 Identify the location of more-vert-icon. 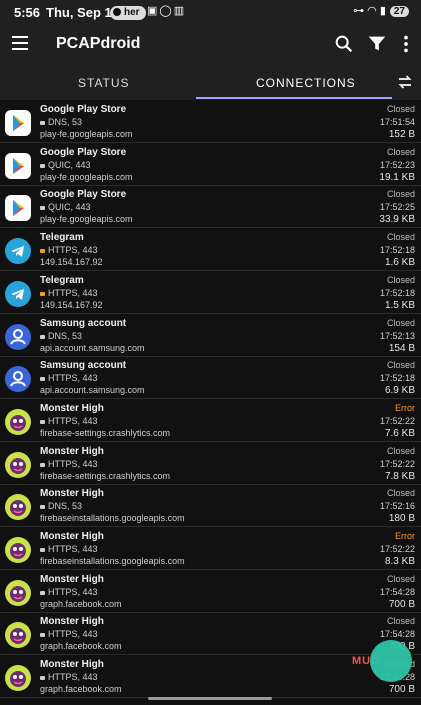
(406, 44).